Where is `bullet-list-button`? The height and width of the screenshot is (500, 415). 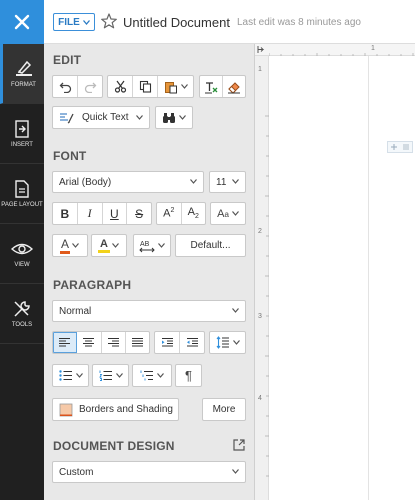 bullet-list-button is located at coordinates (70, 375).